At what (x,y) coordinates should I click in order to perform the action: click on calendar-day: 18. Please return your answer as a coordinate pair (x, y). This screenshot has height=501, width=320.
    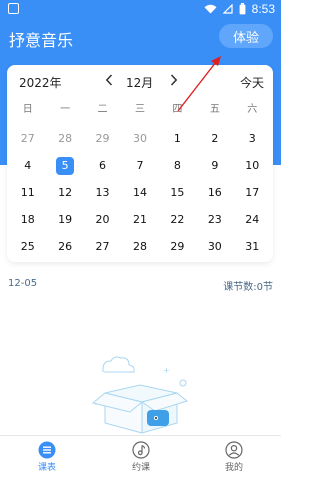
    Looking at the image, I should click on (27, 219).